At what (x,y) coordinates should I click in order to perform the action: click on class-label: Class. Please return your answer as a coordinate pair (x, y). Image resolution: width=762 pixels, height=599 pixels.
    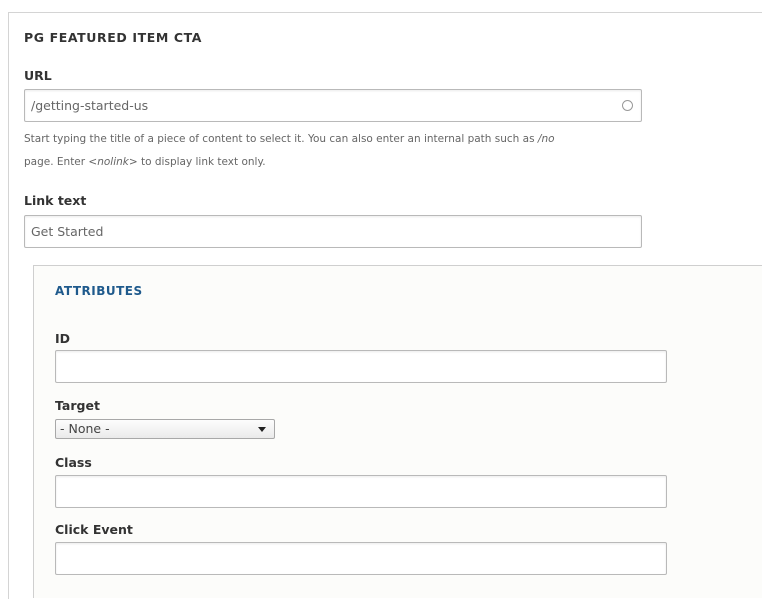
    Looking at the image, I should click on (73, 462).